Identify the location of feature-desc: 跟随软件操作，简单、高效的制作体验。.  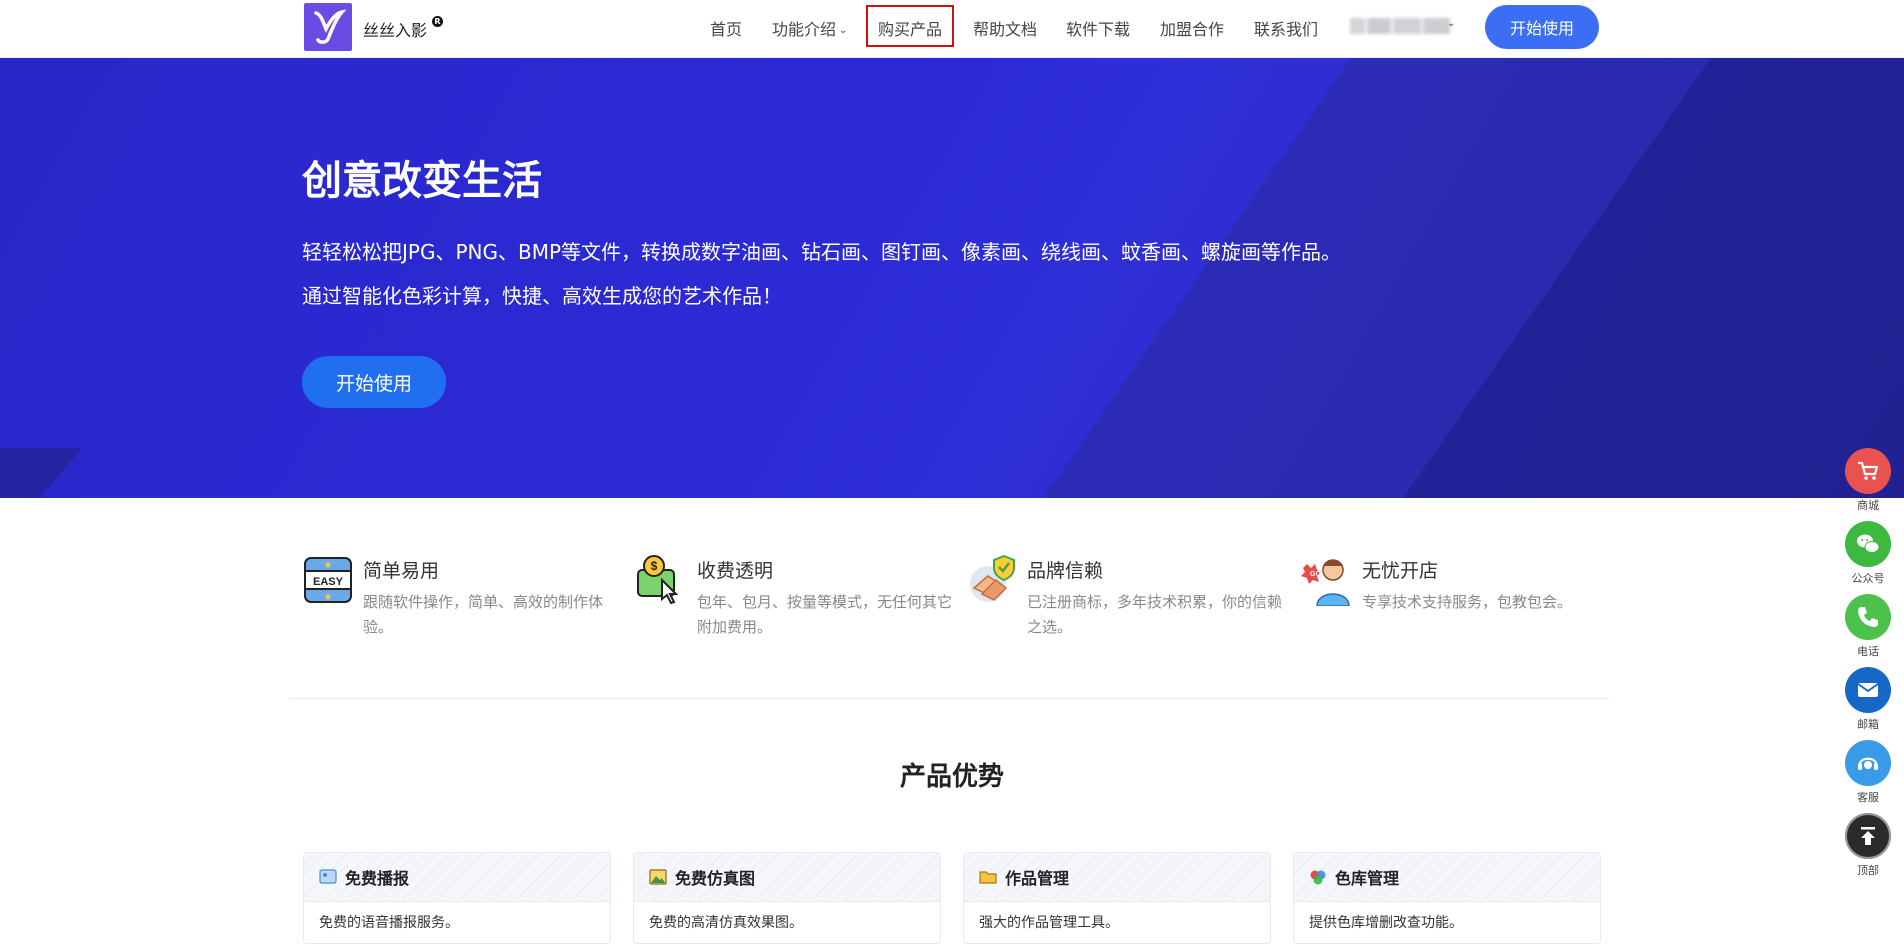
(483, 614).